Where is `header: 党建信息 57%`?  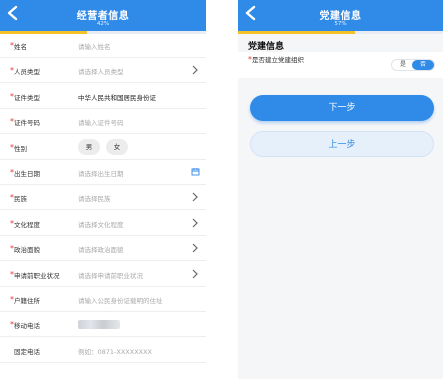
header: 党建信息 57% is located at coordinates (340, 15).